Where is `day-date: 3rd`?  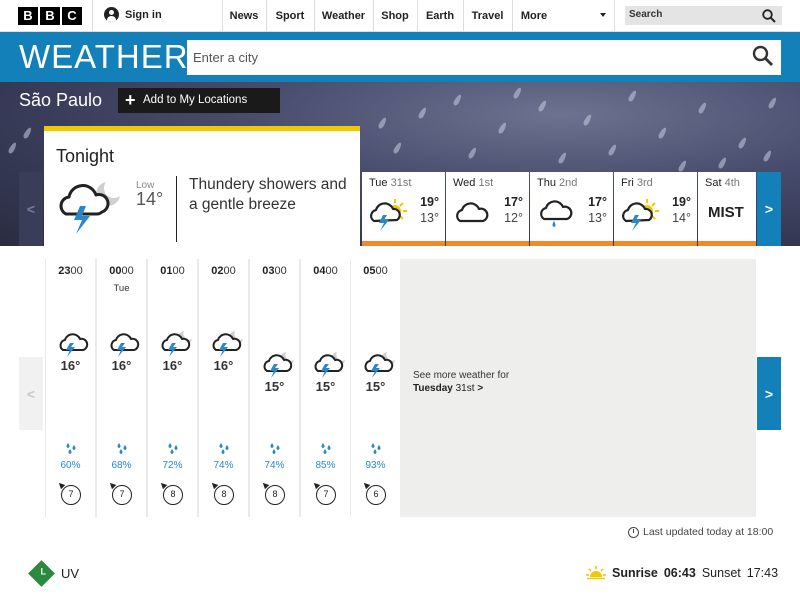 day-date: 3rd is located at coordinates (644, 183).